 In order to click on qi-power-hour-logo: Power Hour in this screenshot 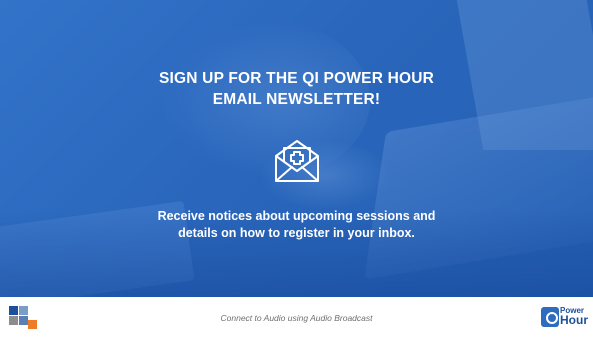, I will do `click(563, 317)`.